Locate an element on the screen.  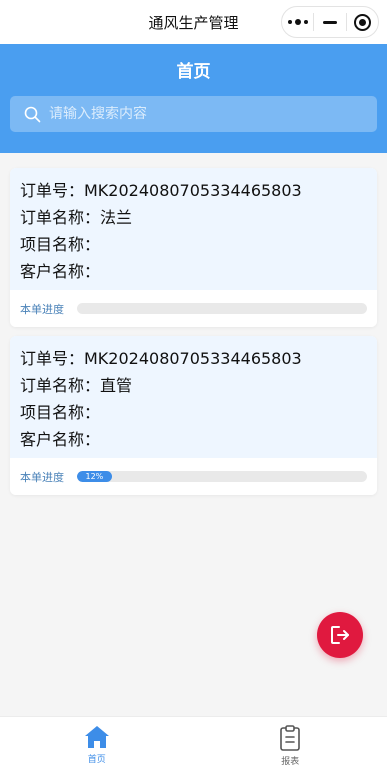
order-progress-row: 本单进度 is located at coordinates (193, 308).